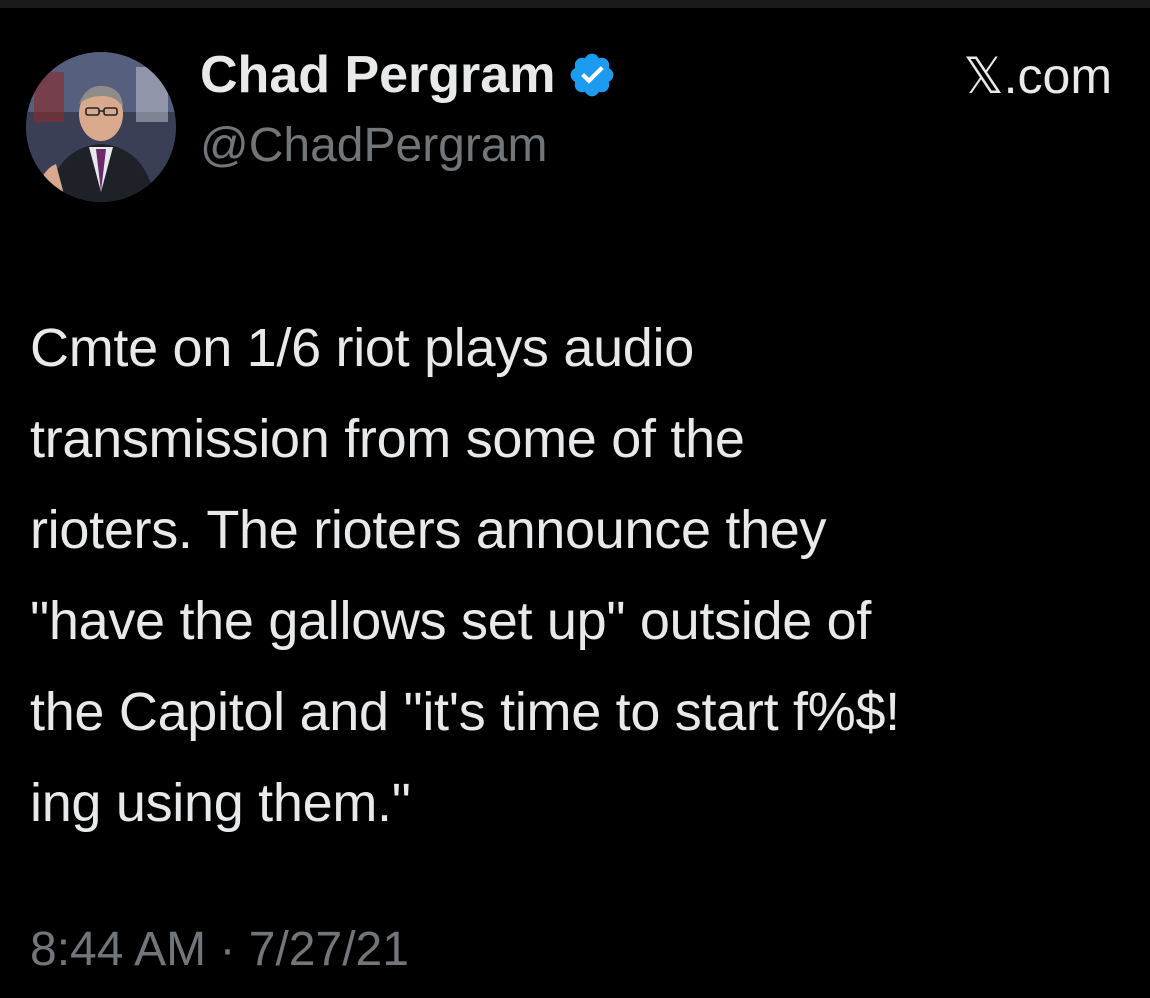 The image size is (1150, 998). What do you see at coordinates (374, 145) in the screenshot?
I see `author-handle: @ChadPergram` at bounding box center [374, 145].